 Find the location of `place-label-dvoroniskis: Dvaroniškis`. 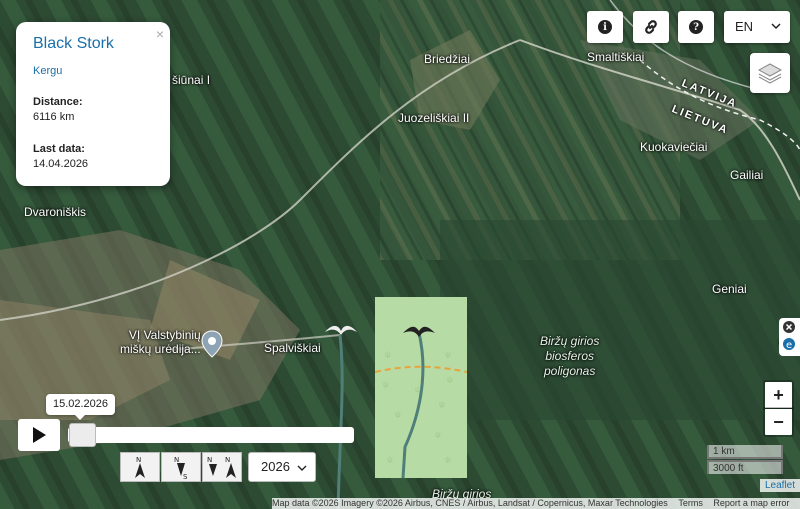

place-label-dvoroniskis: Dvaroniškis is located at coordinates (55, 212).